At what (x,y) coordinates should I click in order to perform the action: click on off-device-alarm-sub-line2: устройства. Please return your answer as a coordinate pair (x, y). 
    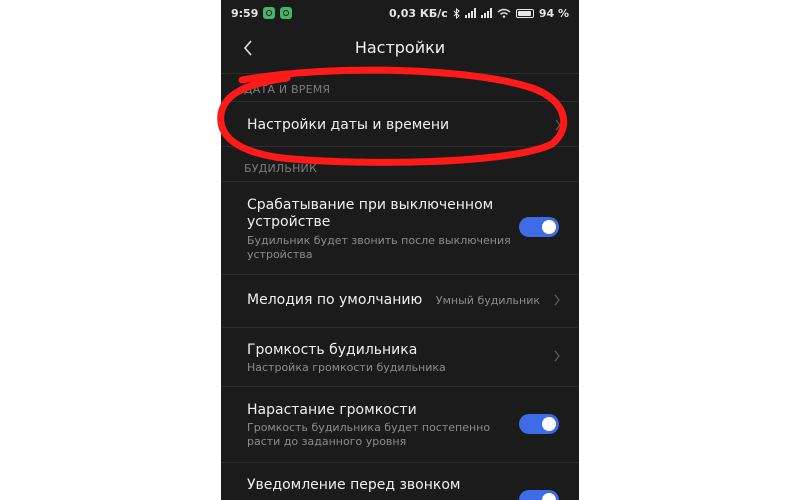
    Looking at the image, I should click on (280, 254).